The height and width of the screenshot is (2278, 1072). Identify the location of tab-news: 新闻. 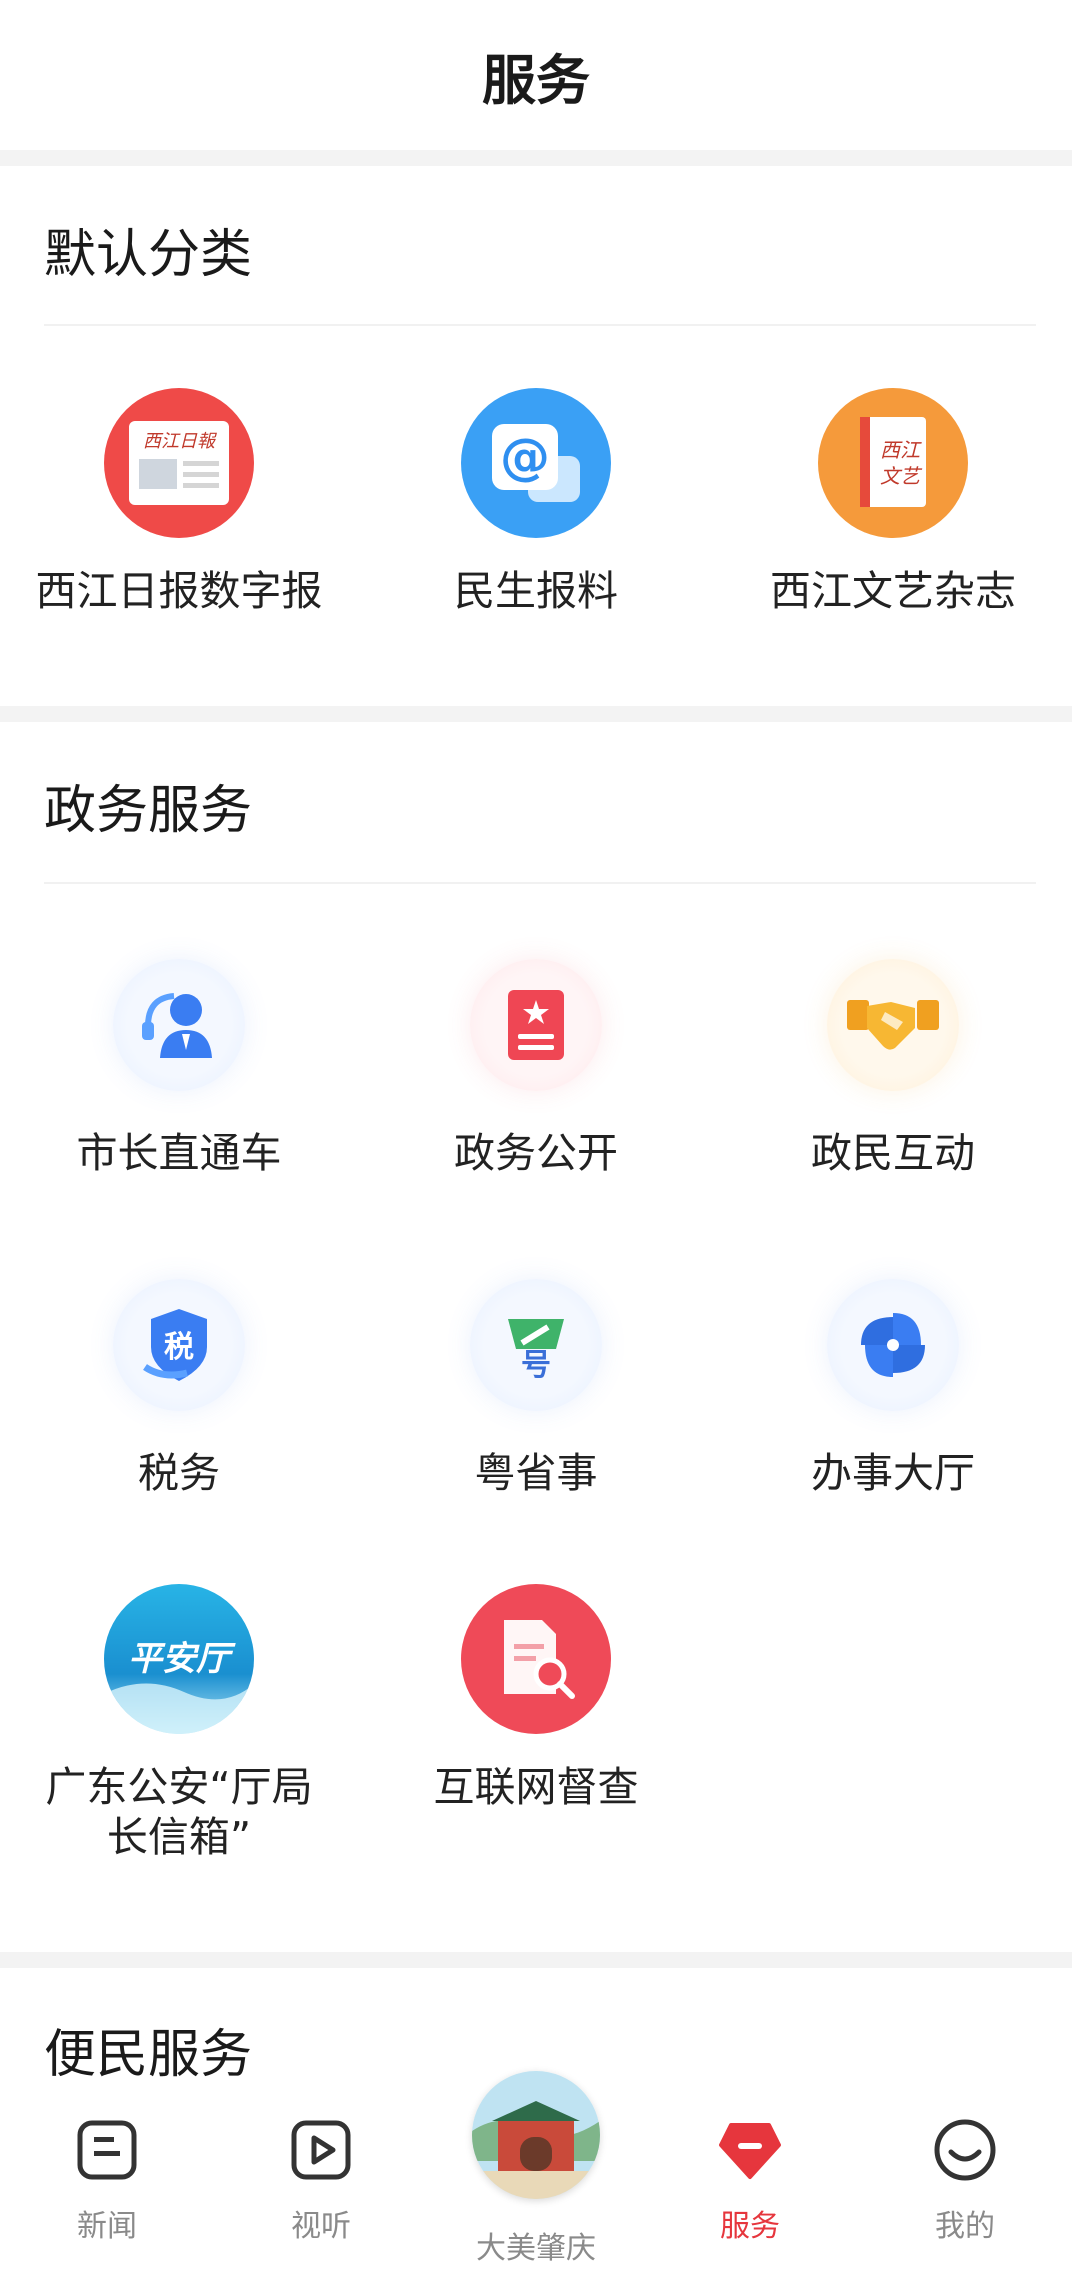
(107, 2181).